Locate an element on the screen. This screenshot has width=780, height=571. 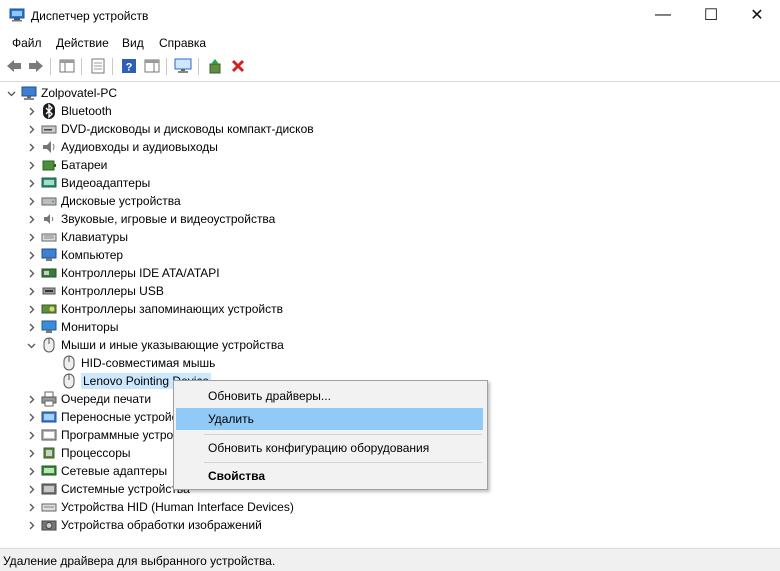
help-toolbar-button: ? is located at coordinates (129, 66).